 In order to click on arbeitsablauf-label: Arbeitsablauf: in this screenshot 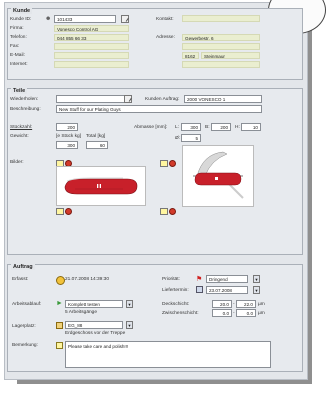, I will do `click(27, 304)`.